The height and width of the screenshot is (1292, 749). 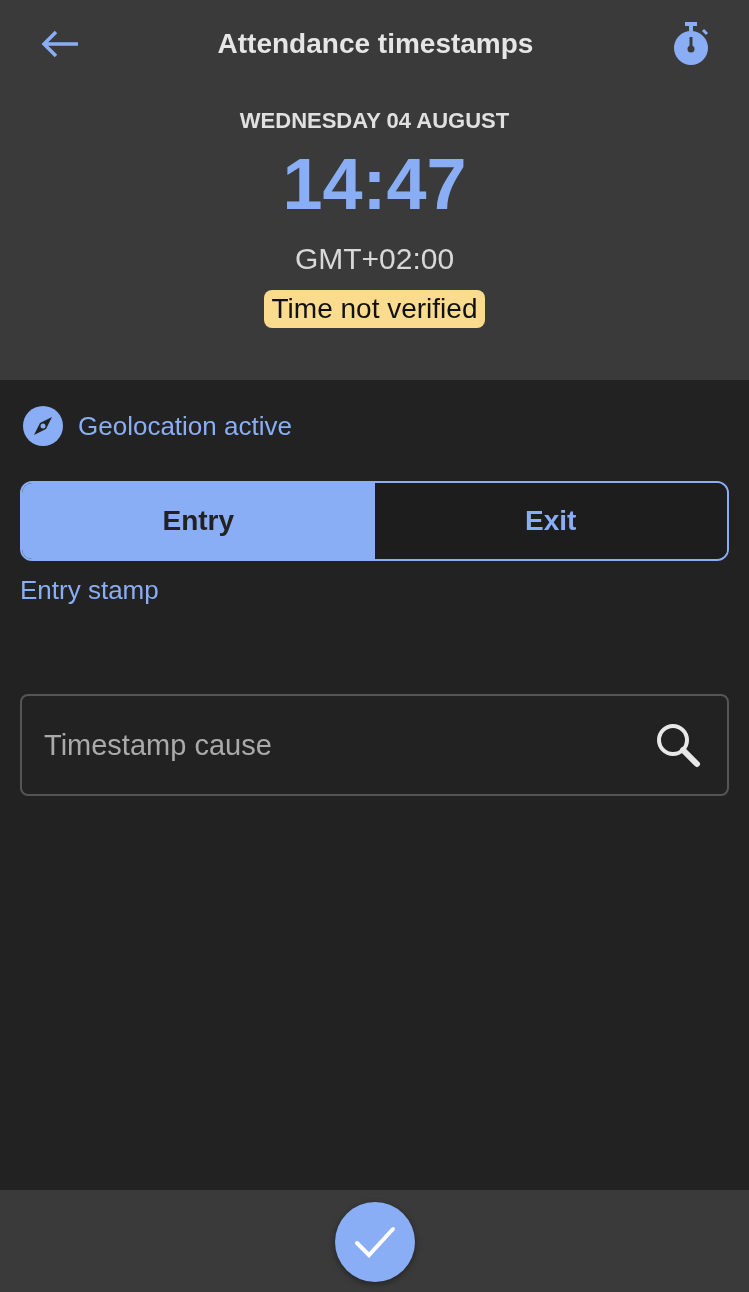 What do you see at coordinates (374, 121) in the screenshot?
I see `date-label: WEDNESDAY 04 AUGUST` at bounding box center [374, 121].